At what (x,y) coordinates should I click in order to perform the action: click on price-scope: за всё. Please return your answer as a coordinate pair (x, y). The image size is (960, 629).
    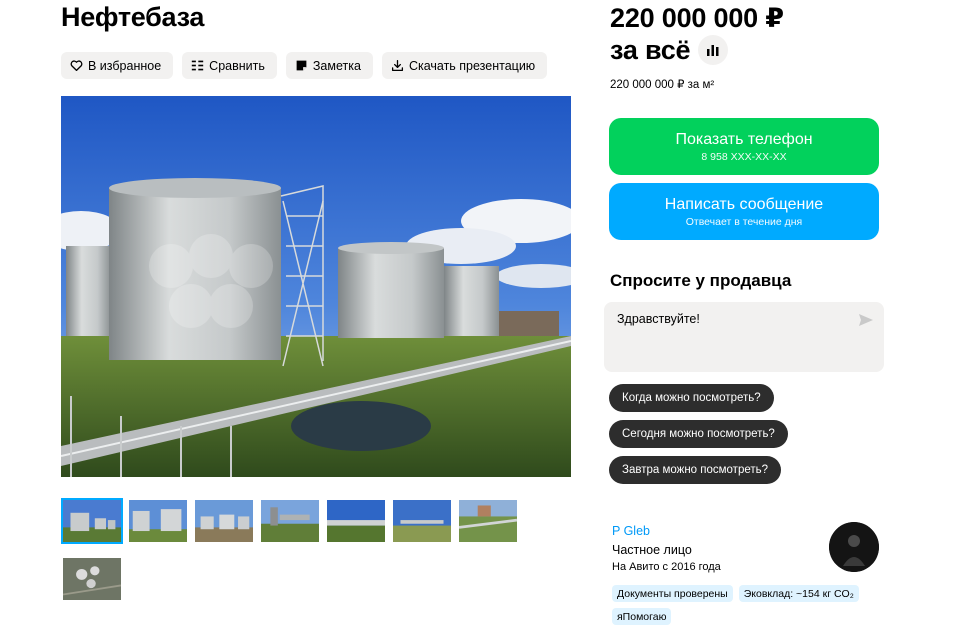
    Looking at the image, I should click on (650, 50).